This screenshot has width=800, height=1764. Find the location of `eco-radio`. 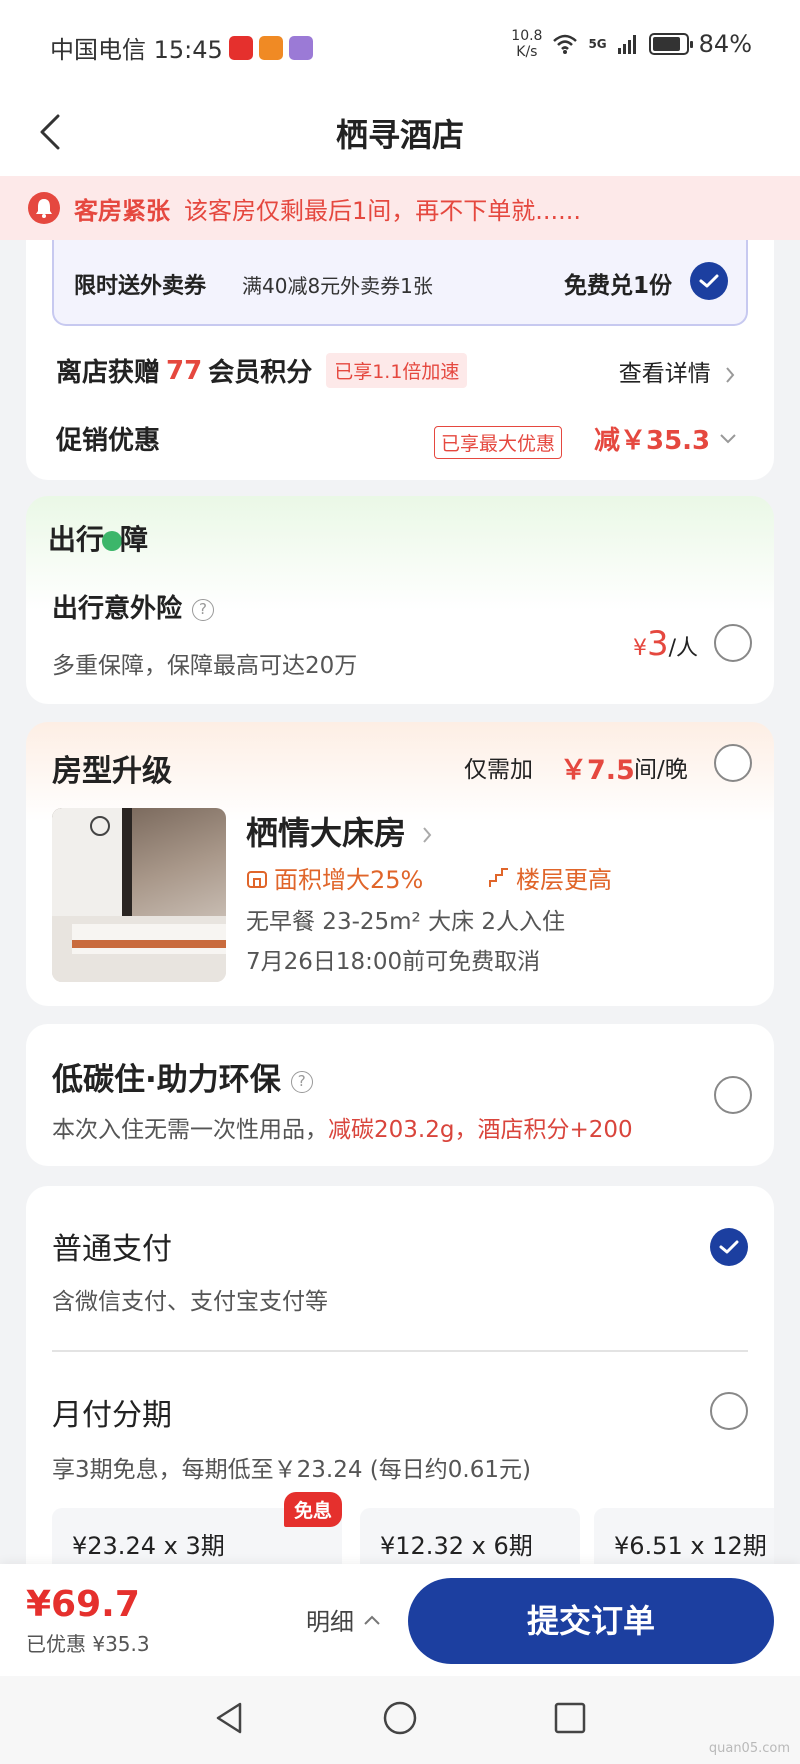

eco-radio is located at coordinates (733, 1095).